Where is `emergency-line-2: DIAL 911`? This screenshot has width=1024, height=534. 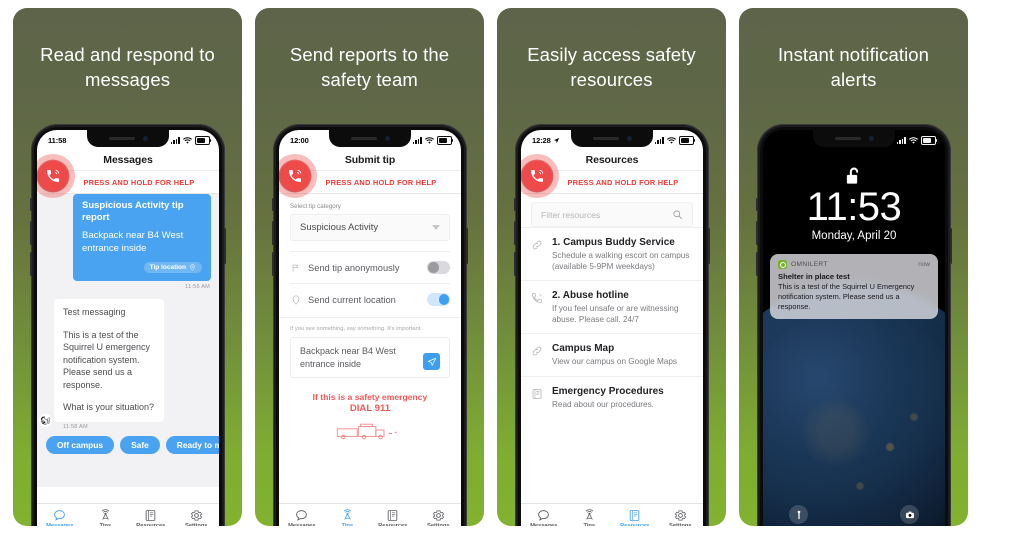 emergency-line-2: DIAL 911 is located at coordinates (370, 408).